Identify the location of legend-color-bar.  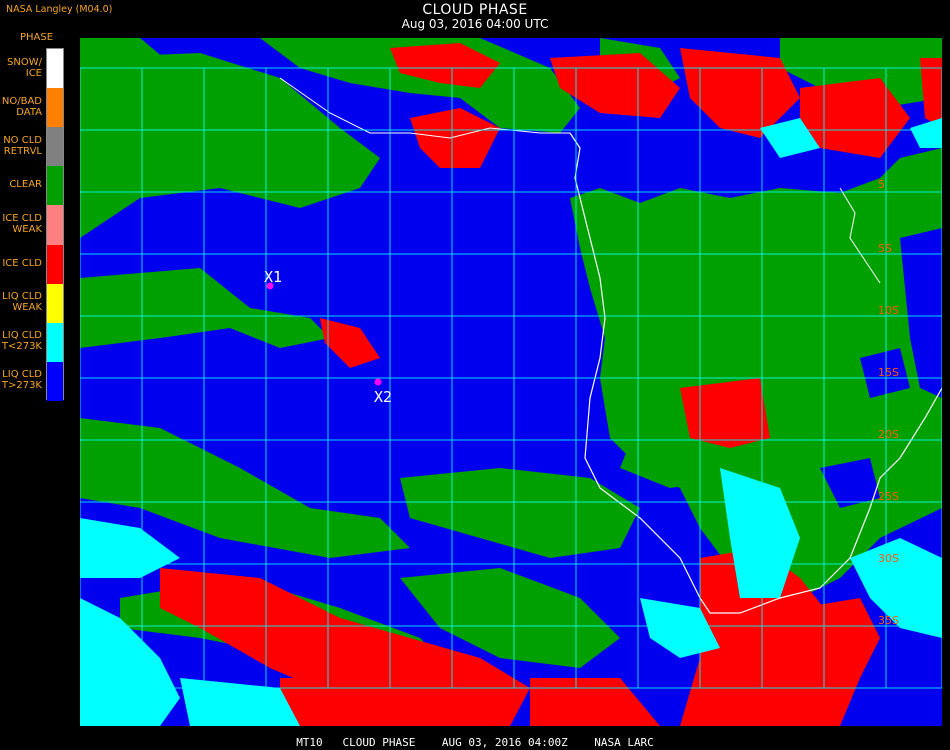
(55, 224).